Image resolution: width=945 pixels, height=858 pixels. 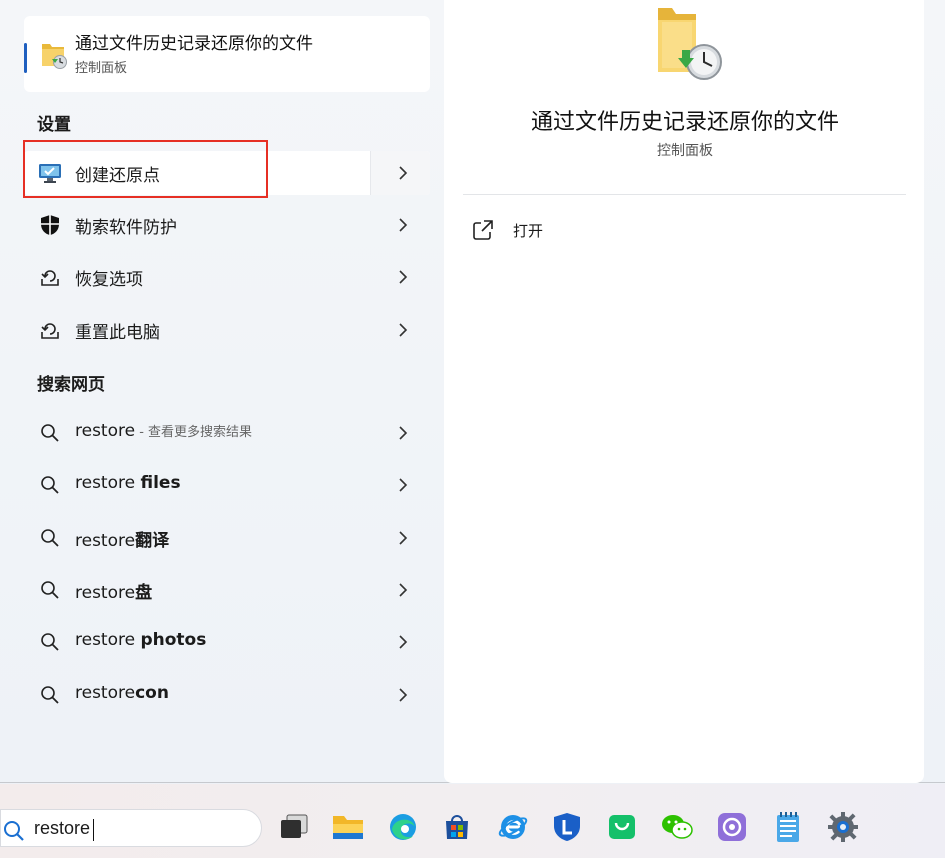 I want to click on taskbar: restore, so click(x=472, y=821).